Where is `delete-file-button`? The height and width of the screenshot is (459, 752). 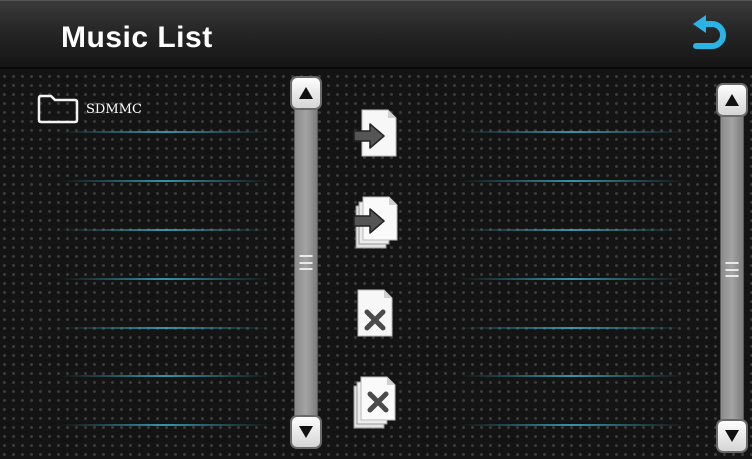
delete-file-button is located at coordinates (376, 314).